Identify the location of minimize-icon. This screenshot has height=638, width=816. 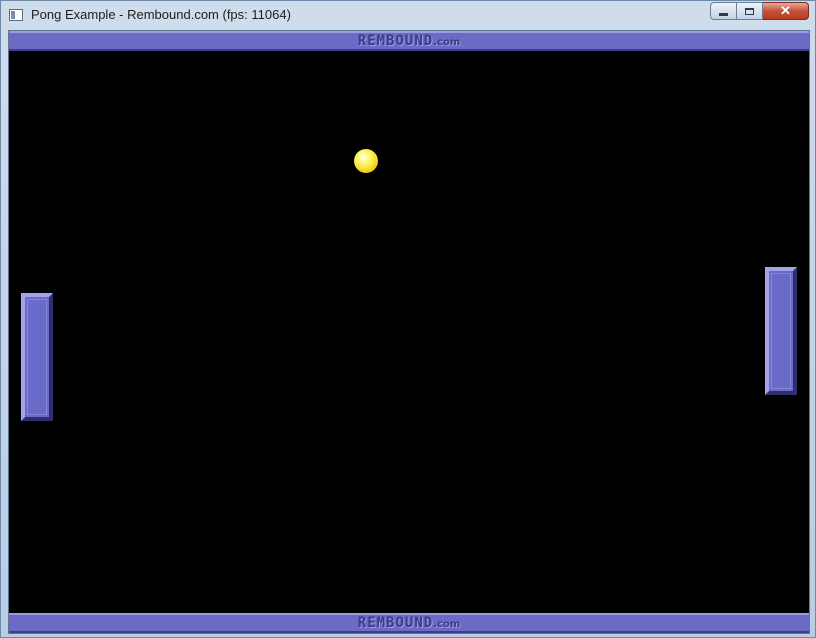
(723, 14).